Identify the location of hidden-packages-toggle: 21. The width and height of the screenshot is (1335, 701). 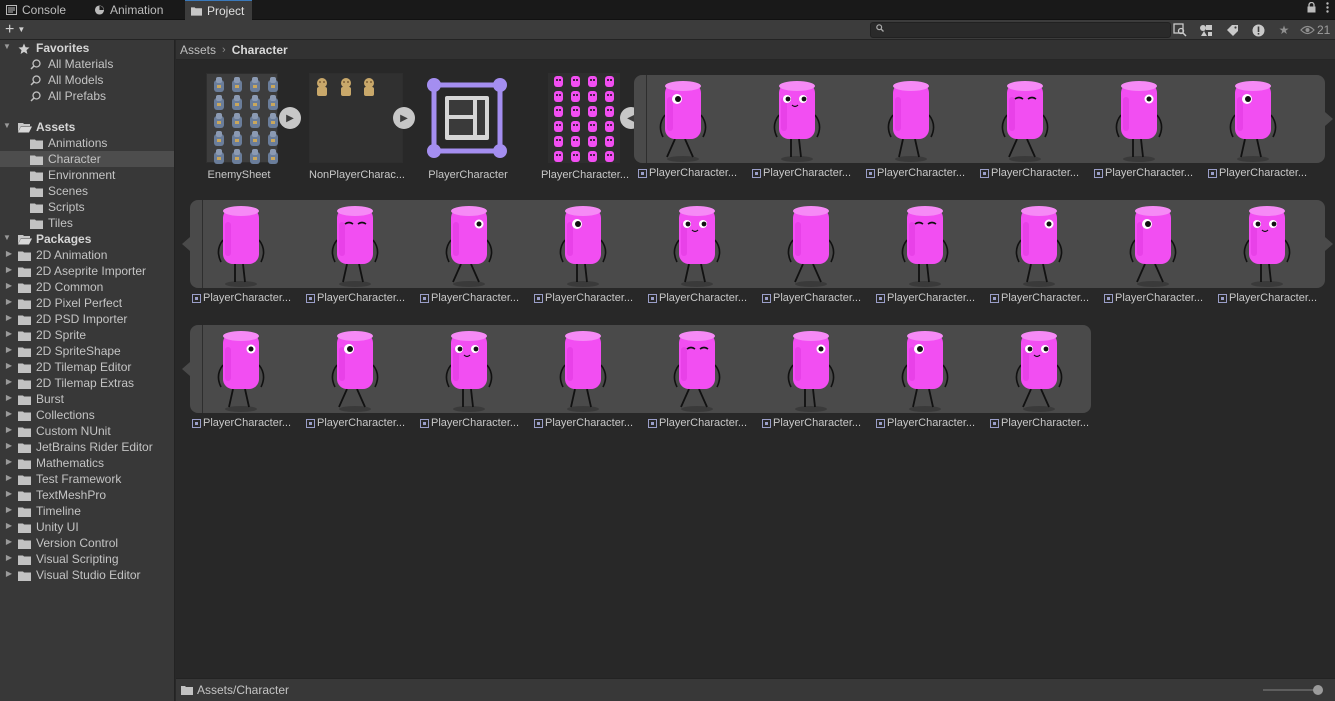
(1315, 30).